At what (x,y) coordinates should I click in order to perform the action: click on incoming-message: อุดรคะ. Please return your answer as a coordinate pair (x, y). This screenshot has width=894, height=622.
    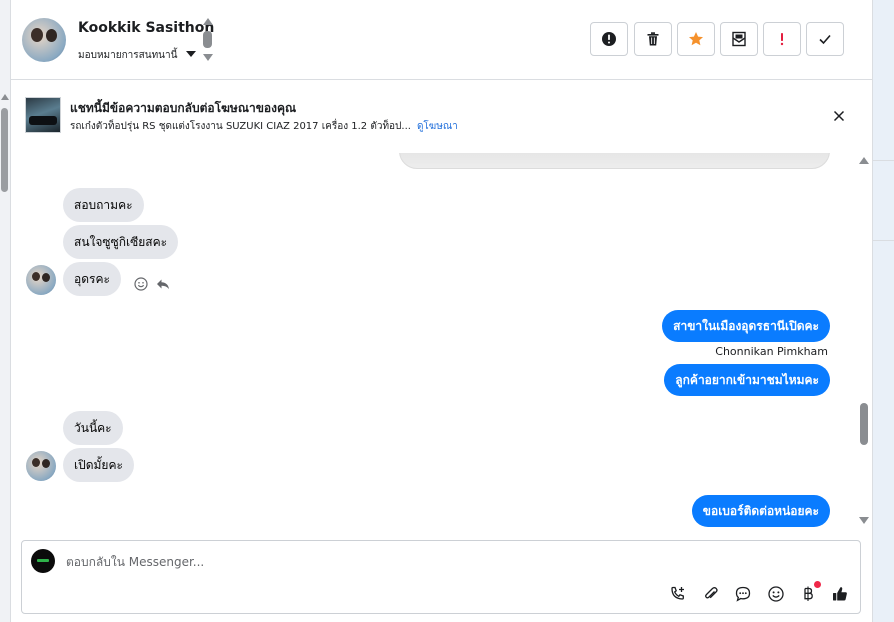
    Looking at the image, I should click on (92, 279).